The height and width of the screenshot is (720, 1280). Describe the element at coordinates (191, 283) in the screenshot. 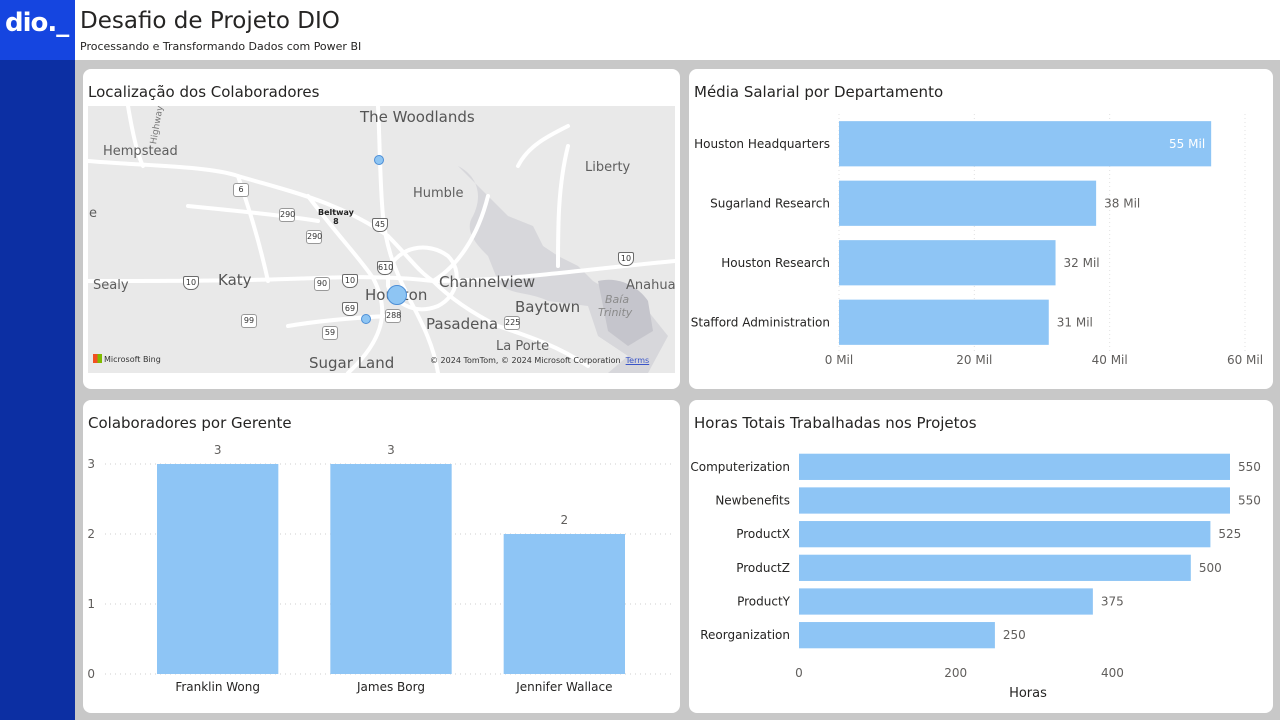

I see `road-shield-10a: 10` at that location.